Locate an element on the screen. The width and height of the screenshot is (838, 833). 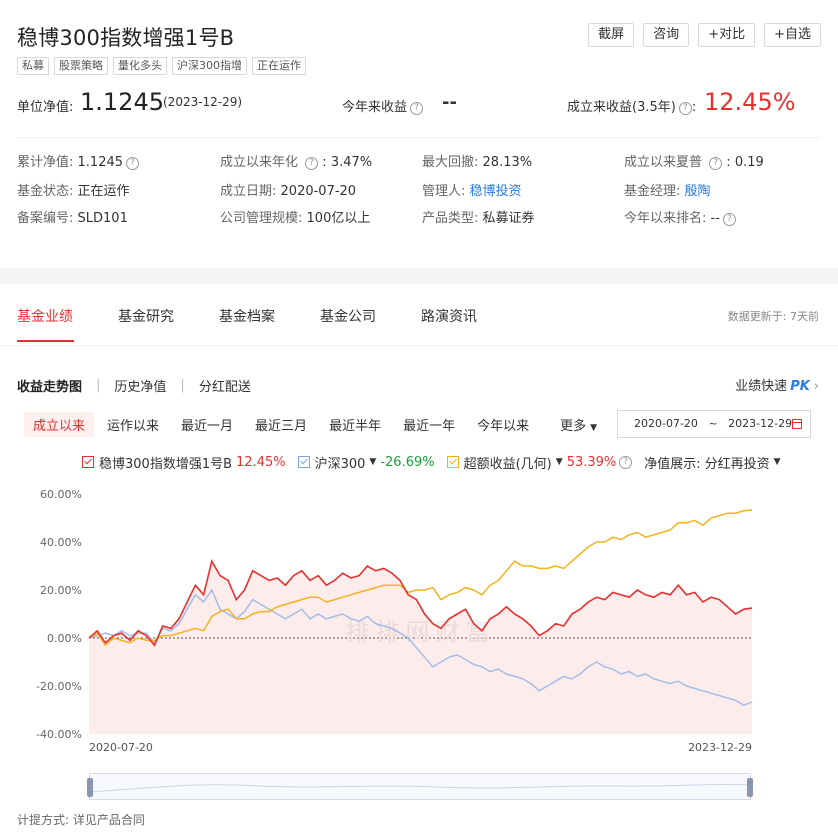
record-number: 备案编号: SLD101 is located at coordinates (72, 218).